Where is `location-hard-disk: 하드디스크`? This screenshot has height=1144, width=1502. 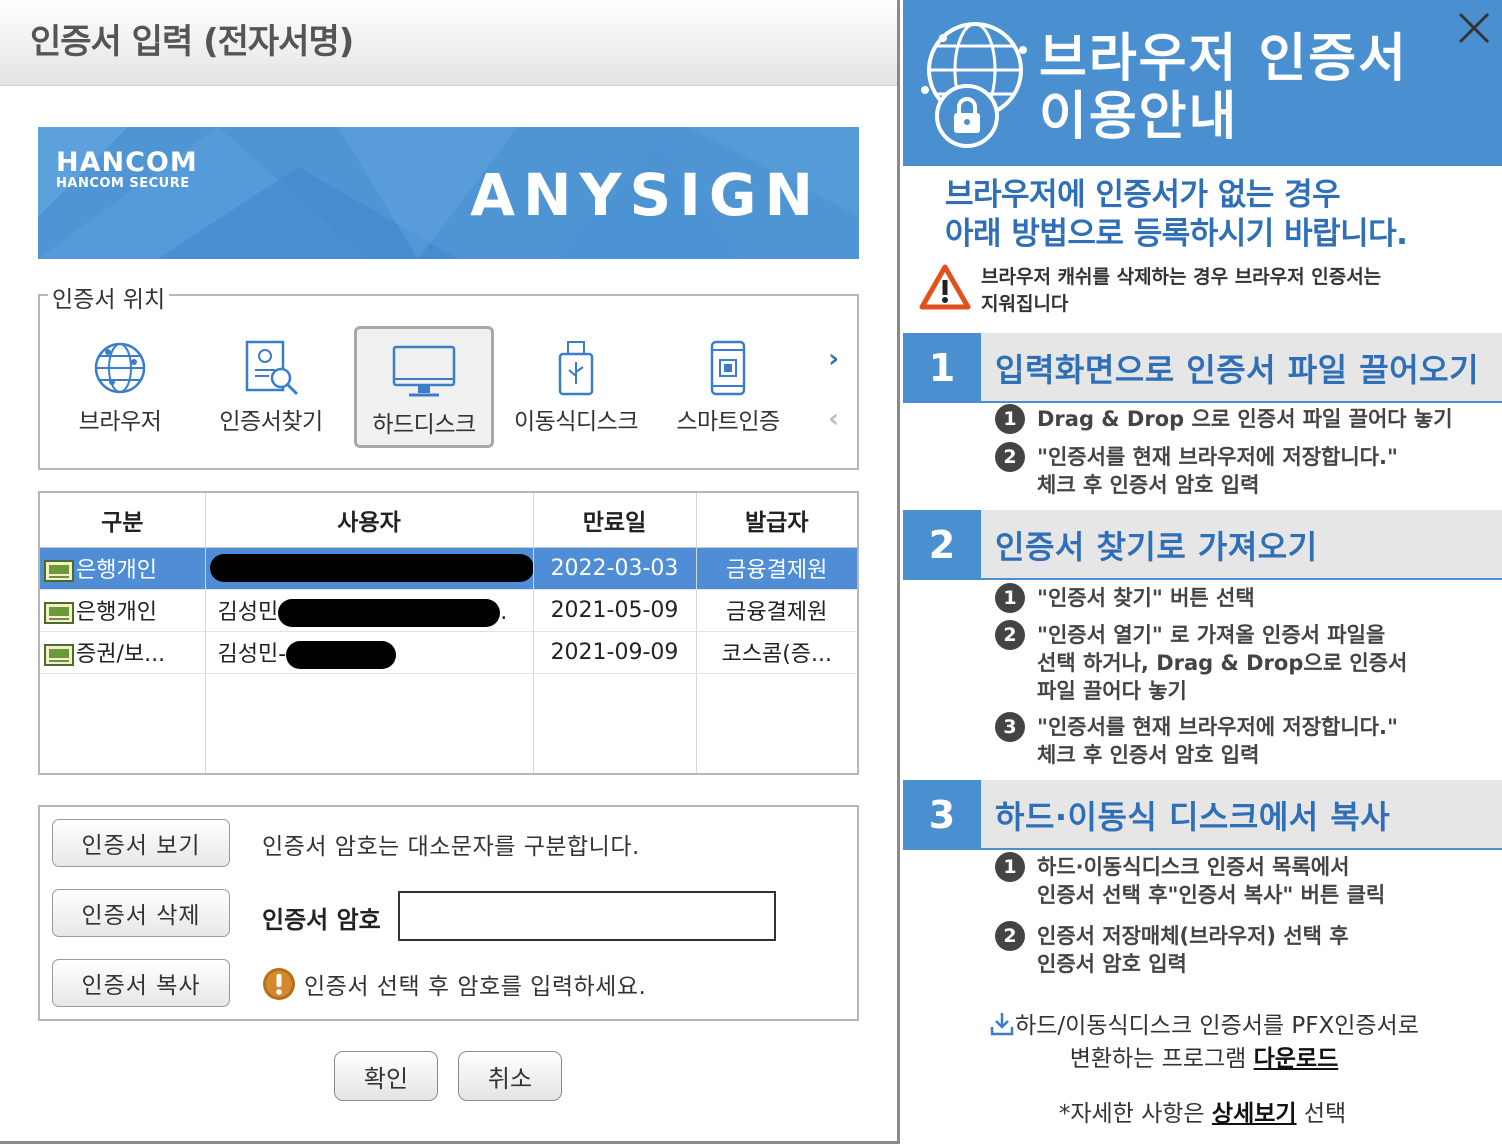
location-hard-disk: 하드디스크 is located at coordinates (424, 387).